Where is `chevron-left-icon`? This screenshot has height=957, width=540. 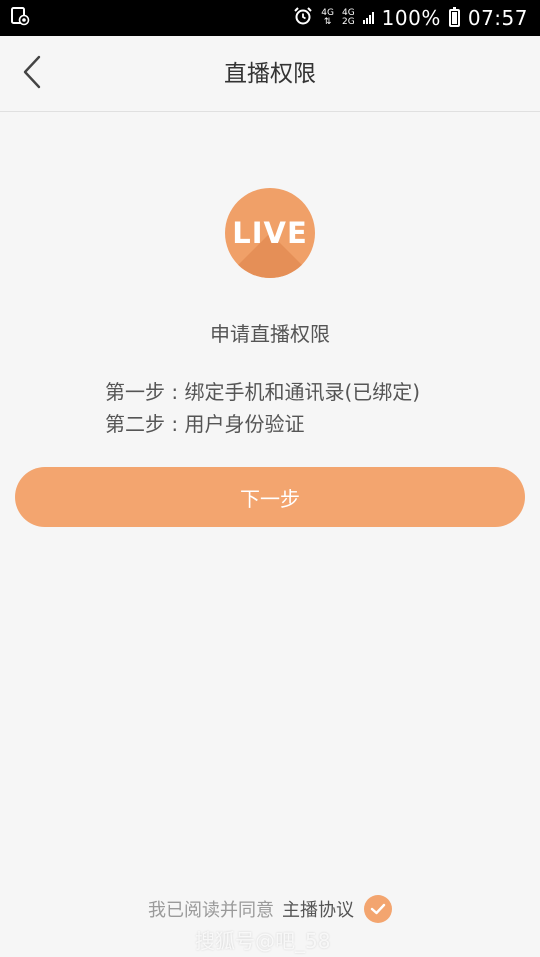
chevron-left-icon is located at coordinates (32, 74).